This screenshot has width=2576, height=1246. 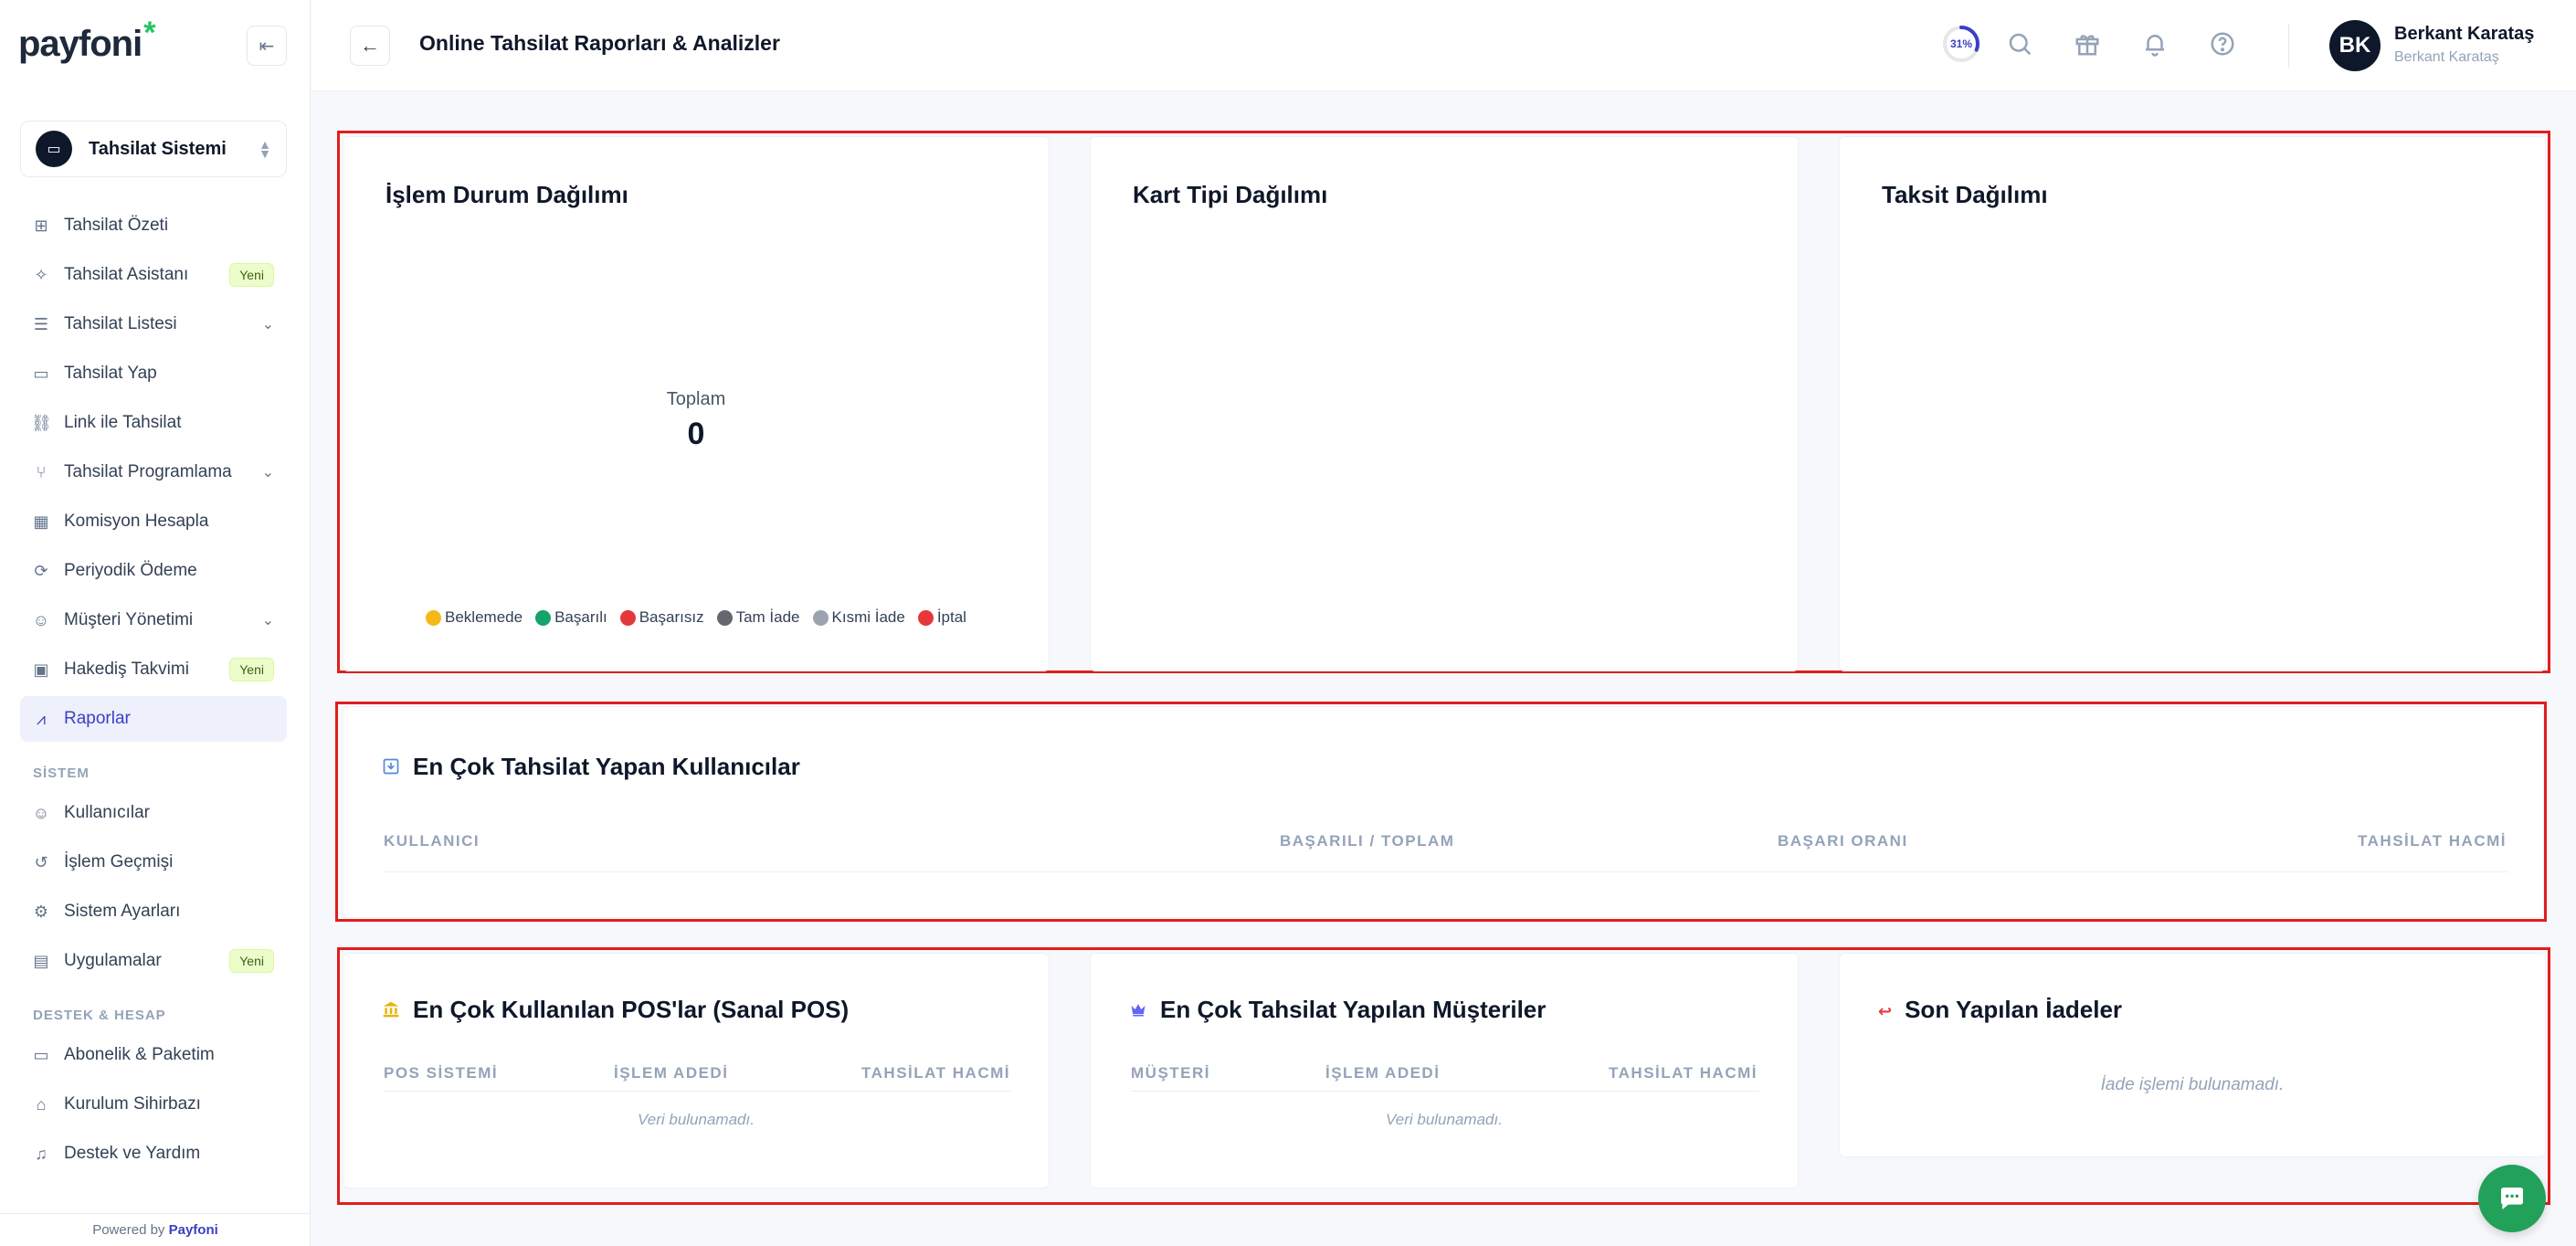 What do you see at coordinates (41, 471) in the screenshot?
I see `branch-icon: ⑂` at bounding box center [41, 471].